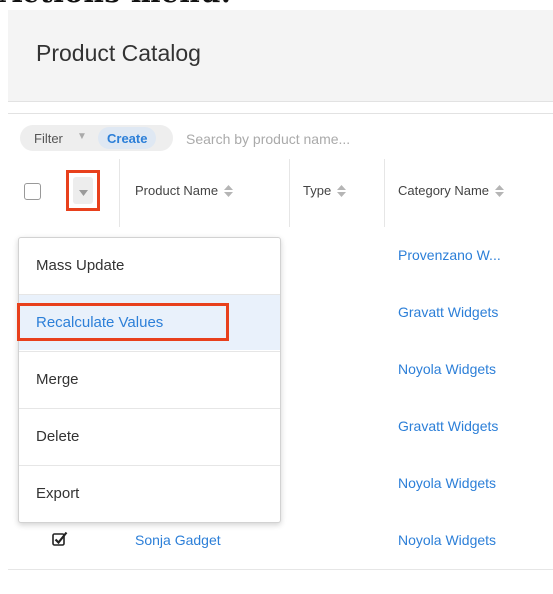 The height and width of the screenshot is (594, 553). I want to click on menu-item-label: Export, so click(58, 493).